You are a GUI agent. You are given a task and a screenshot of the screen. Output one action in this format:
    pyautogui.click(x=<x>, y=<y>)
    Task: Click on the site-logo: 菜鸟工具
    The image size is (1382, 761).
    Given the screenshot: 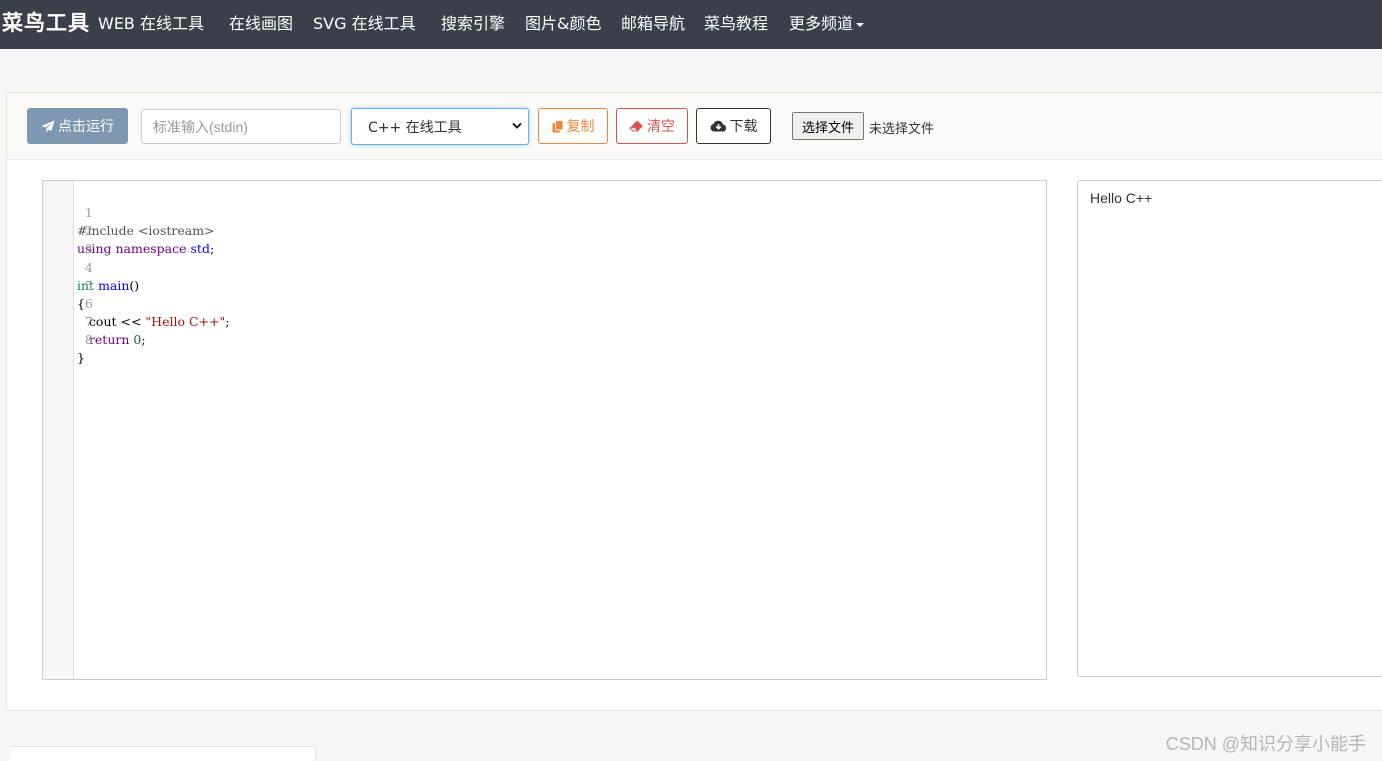 What is the action you would take?
    pyautogui.click(x=46, y=22)
    